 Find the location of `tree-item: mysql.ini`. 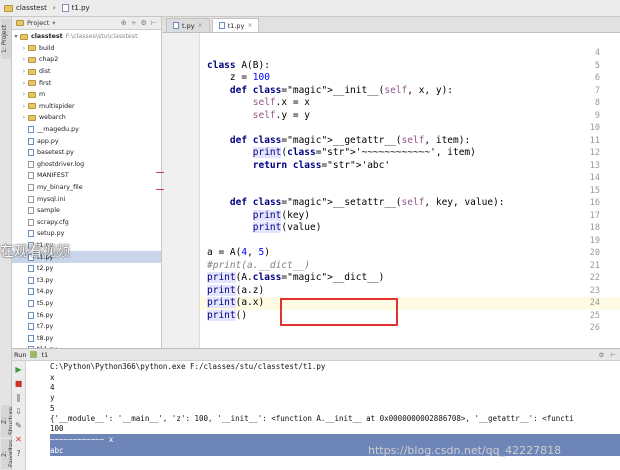

tree-item: mysql.ini is located at coordinates (86, 199).